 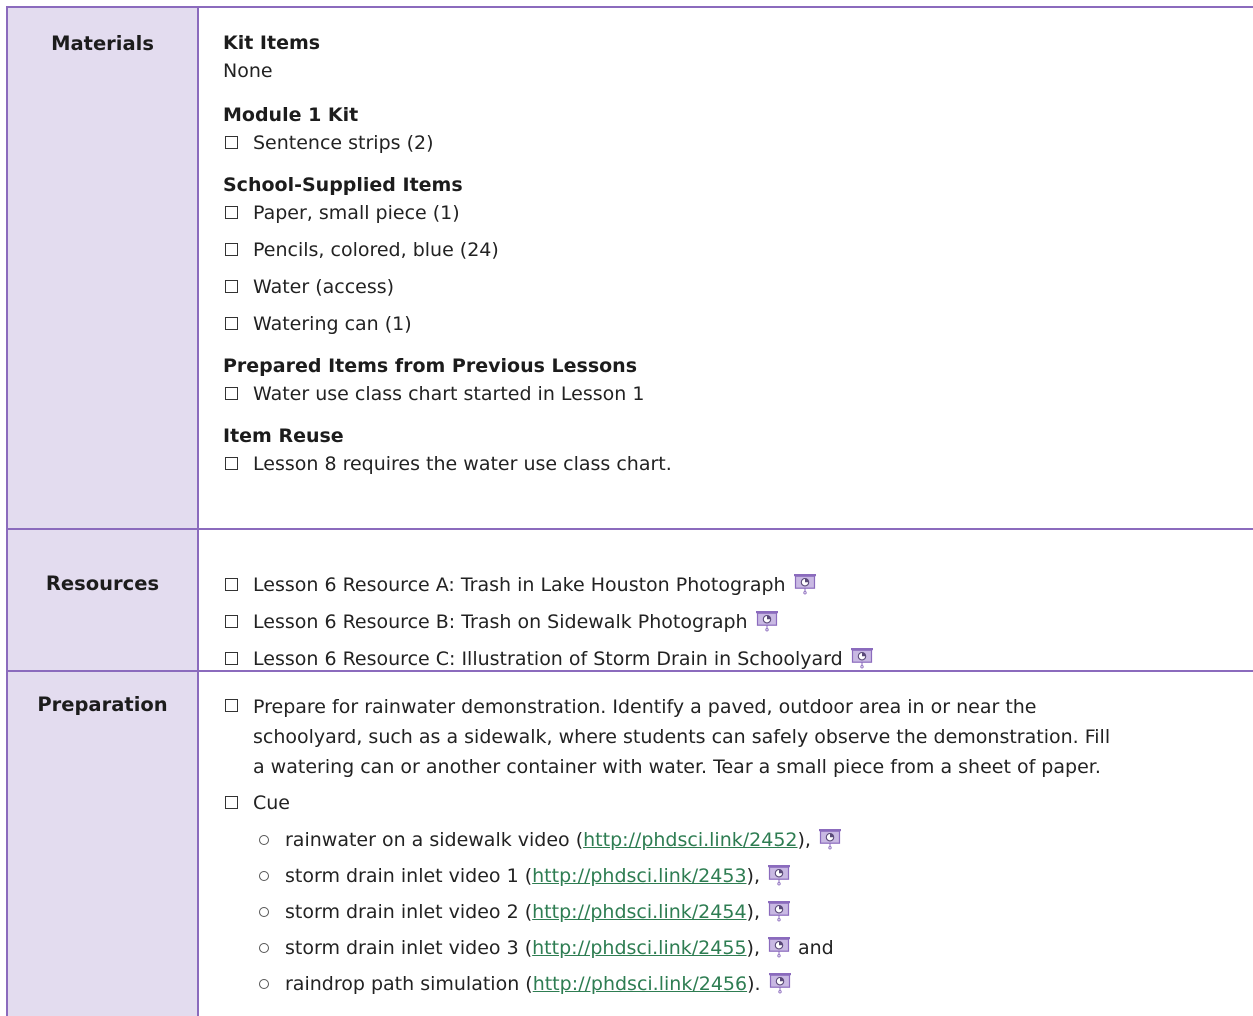 I want to click on cue-and-text: and, so click(x=815, y=948).